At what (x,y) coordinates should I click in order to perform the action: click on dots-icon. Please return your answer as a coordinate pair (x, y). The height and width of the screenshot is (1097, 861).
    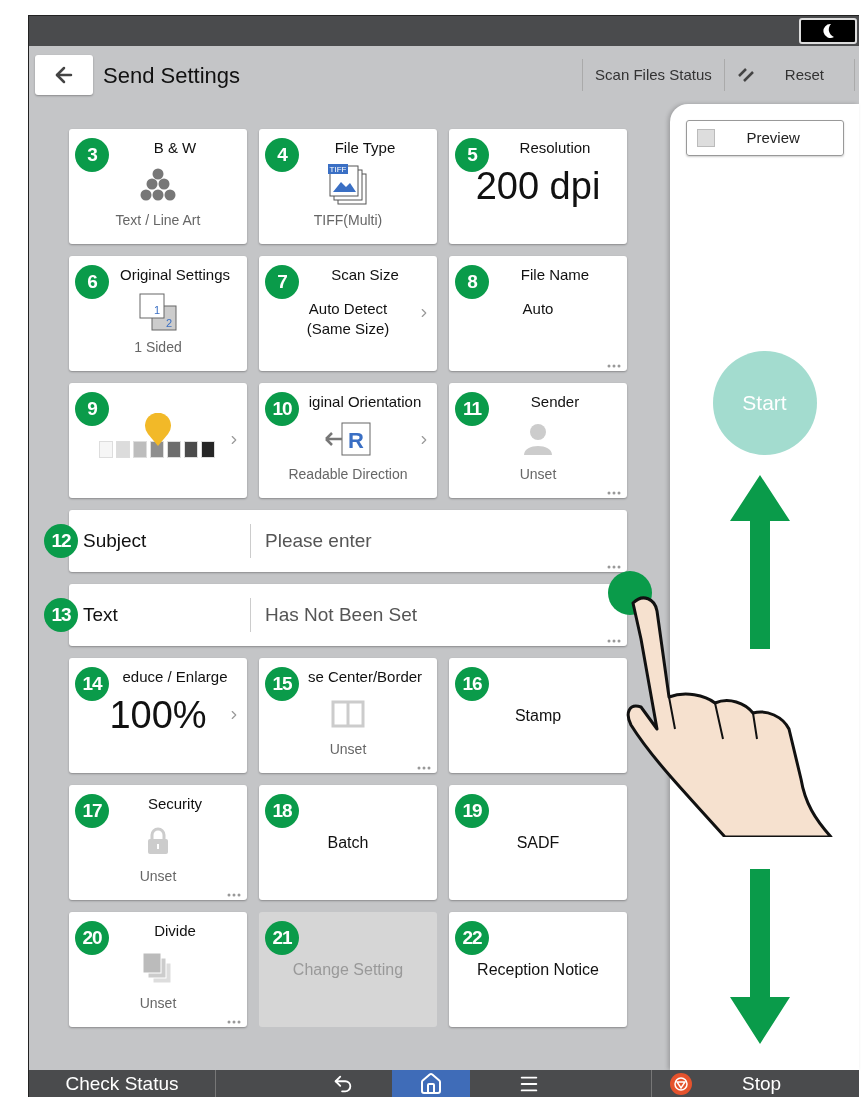
    Looking at the image, I should click on (158, 184).